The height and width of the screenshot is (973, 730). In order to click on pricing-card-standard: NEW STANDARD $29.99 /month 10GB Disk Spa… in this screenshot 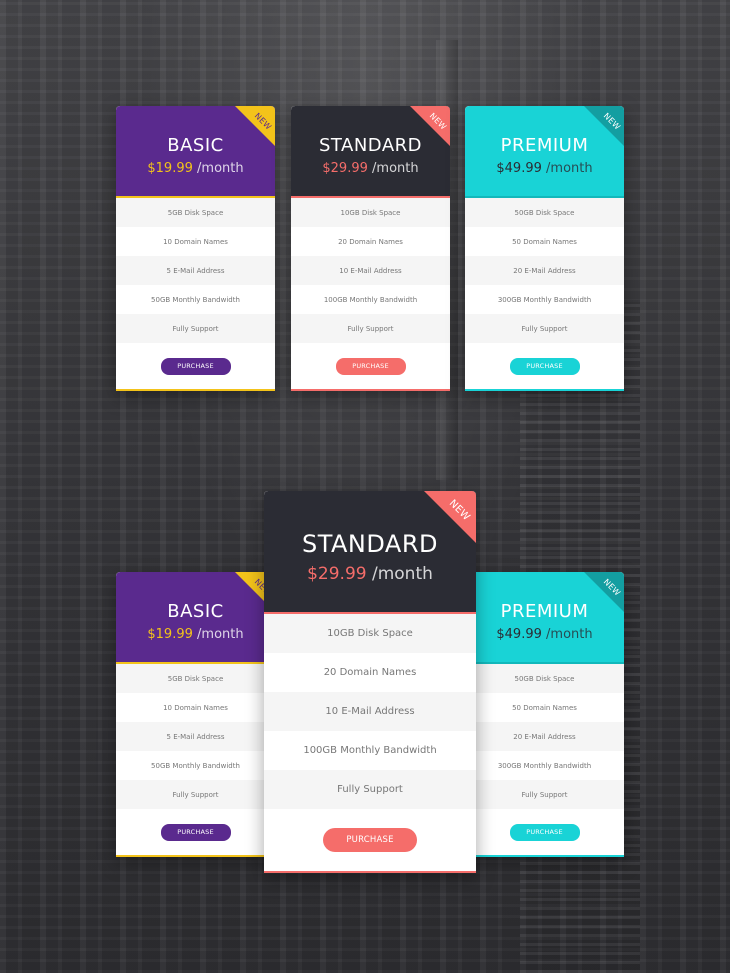, I will do `click(370, 248)`.